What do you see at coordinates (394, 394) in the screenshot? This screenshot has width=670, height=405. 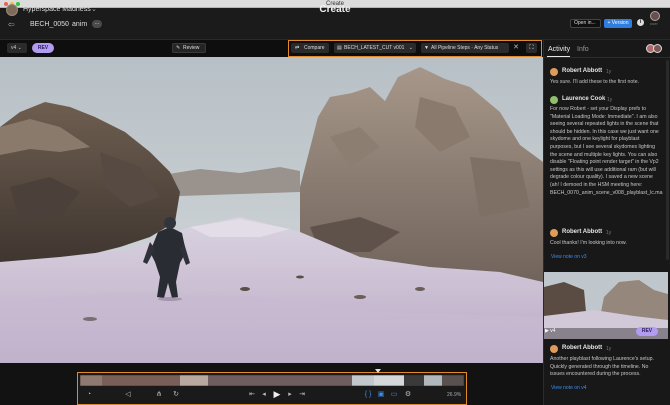 I see `screen-icon: ▭` at bounding box center [394, 394].